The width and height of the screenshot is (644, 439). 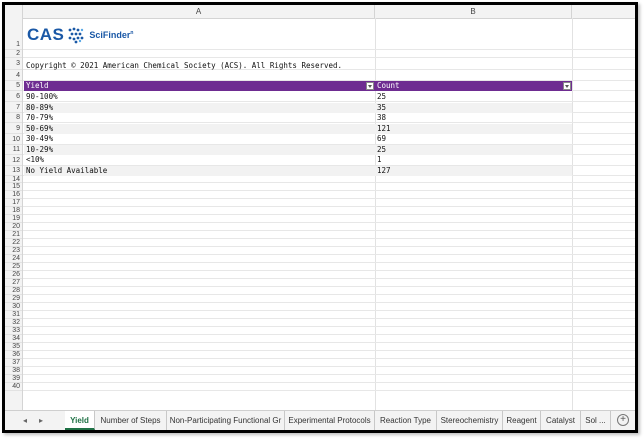 What do you see at coordinates (13, 355) in the screenshot?
I see `row-number: 36` at bounding box center [13, 355].